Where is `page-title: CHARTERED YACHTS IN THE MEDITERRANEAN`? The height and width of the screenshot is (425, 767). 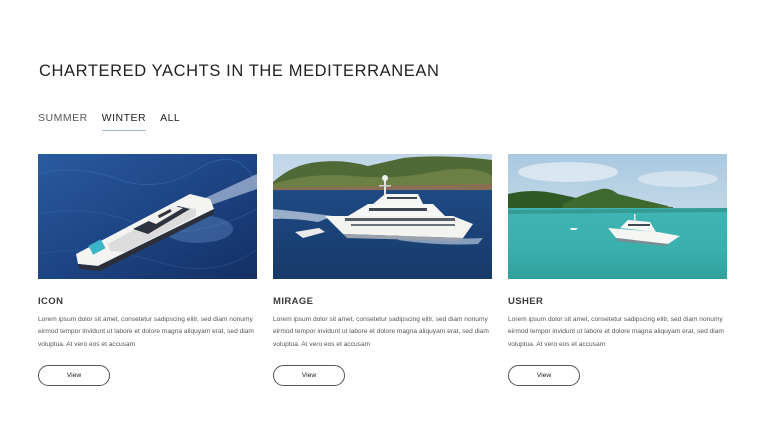
page-title: CHARTERED YACHTS IN THE MEDITERRANEAN is located at coordinates (239, 71).